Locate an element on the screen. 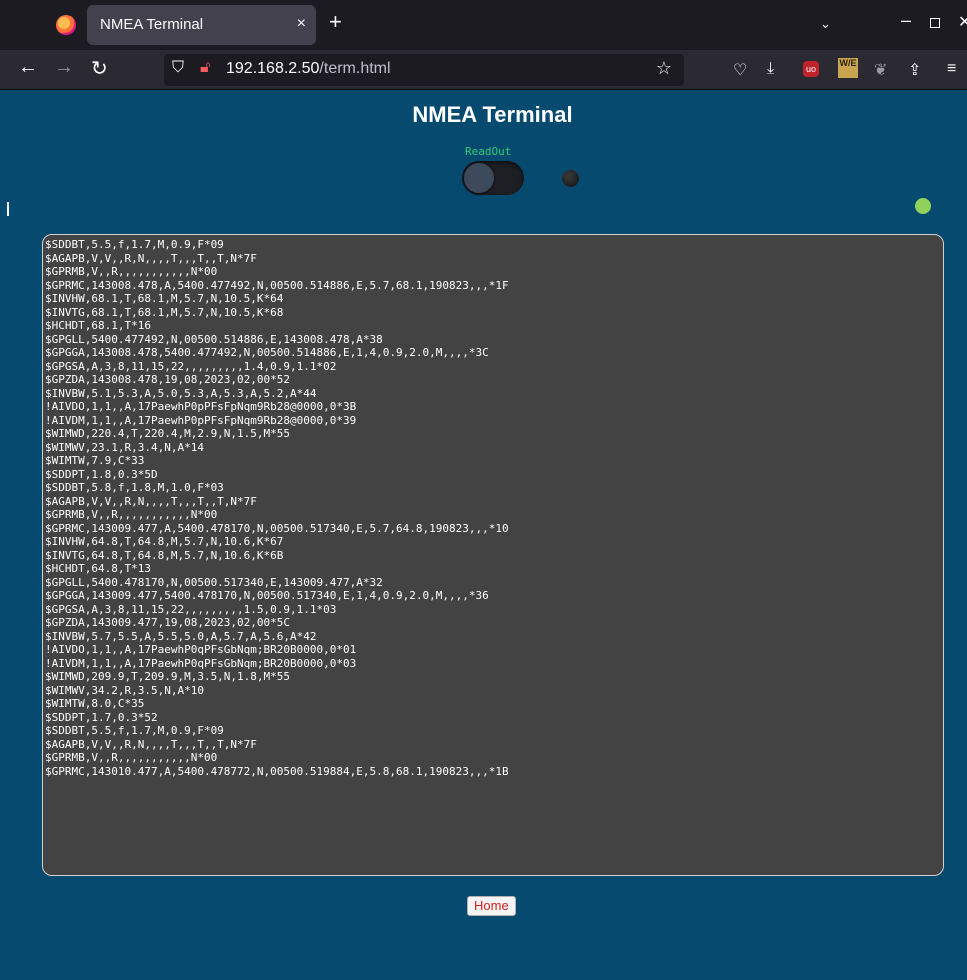 The width and height of the screenshot is (967, 980). terminal-line: $INVTG,64.8,T,64.8,M,5.7,N,10.6,K*6B is located at coordinates (164, 555).